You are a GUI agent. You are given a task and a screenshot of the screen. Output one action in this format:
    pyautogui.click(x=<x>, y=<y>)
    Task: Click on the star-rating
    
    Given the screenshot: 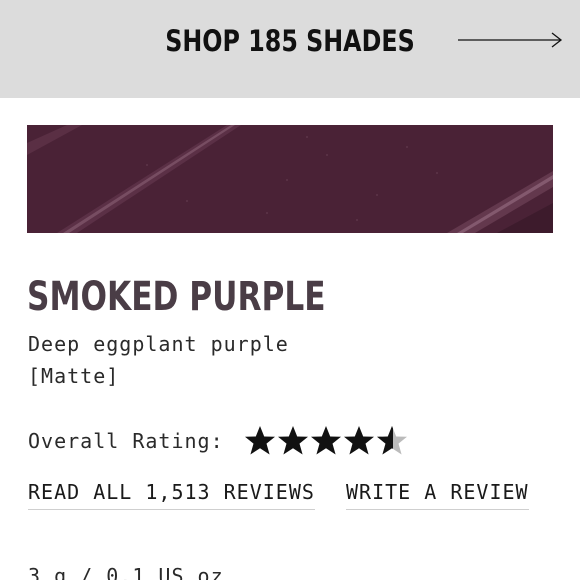 What is the action you would take?
    pyautogui.click(x=326, y=441)
    